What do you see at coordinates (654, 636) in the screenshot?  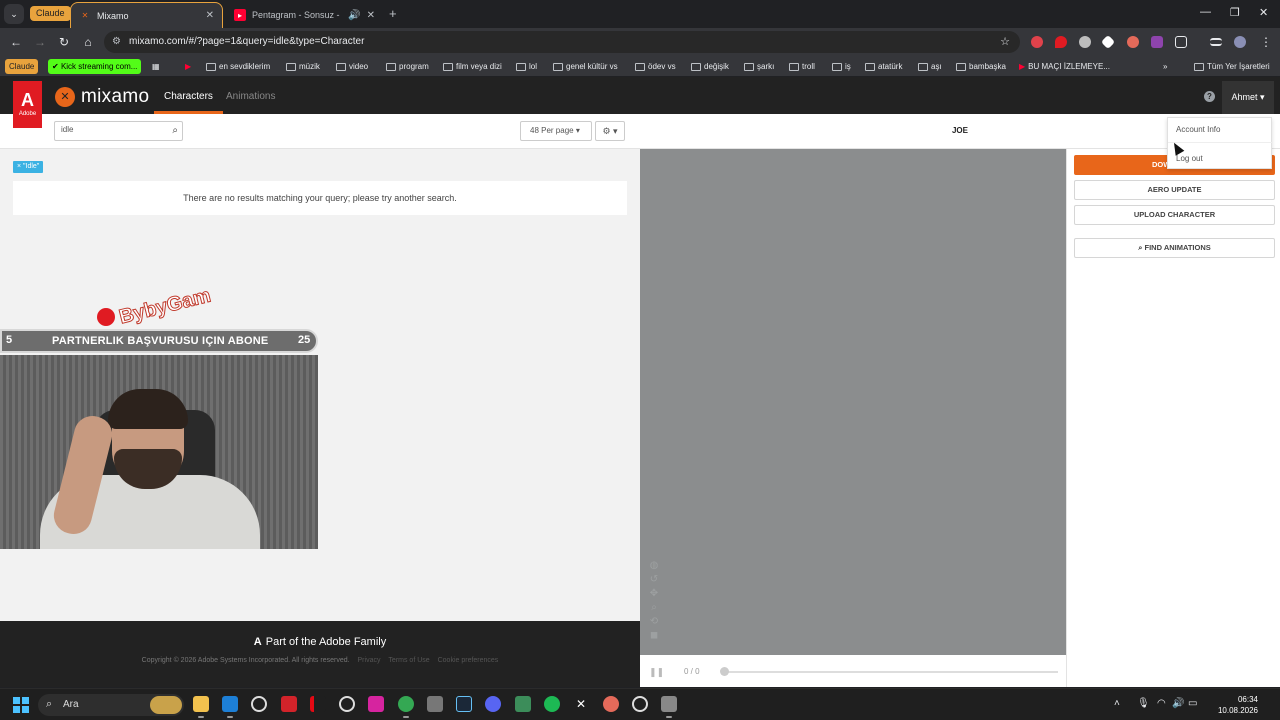 I see `camera-icon: ◼` at bounding box center [654, 636].